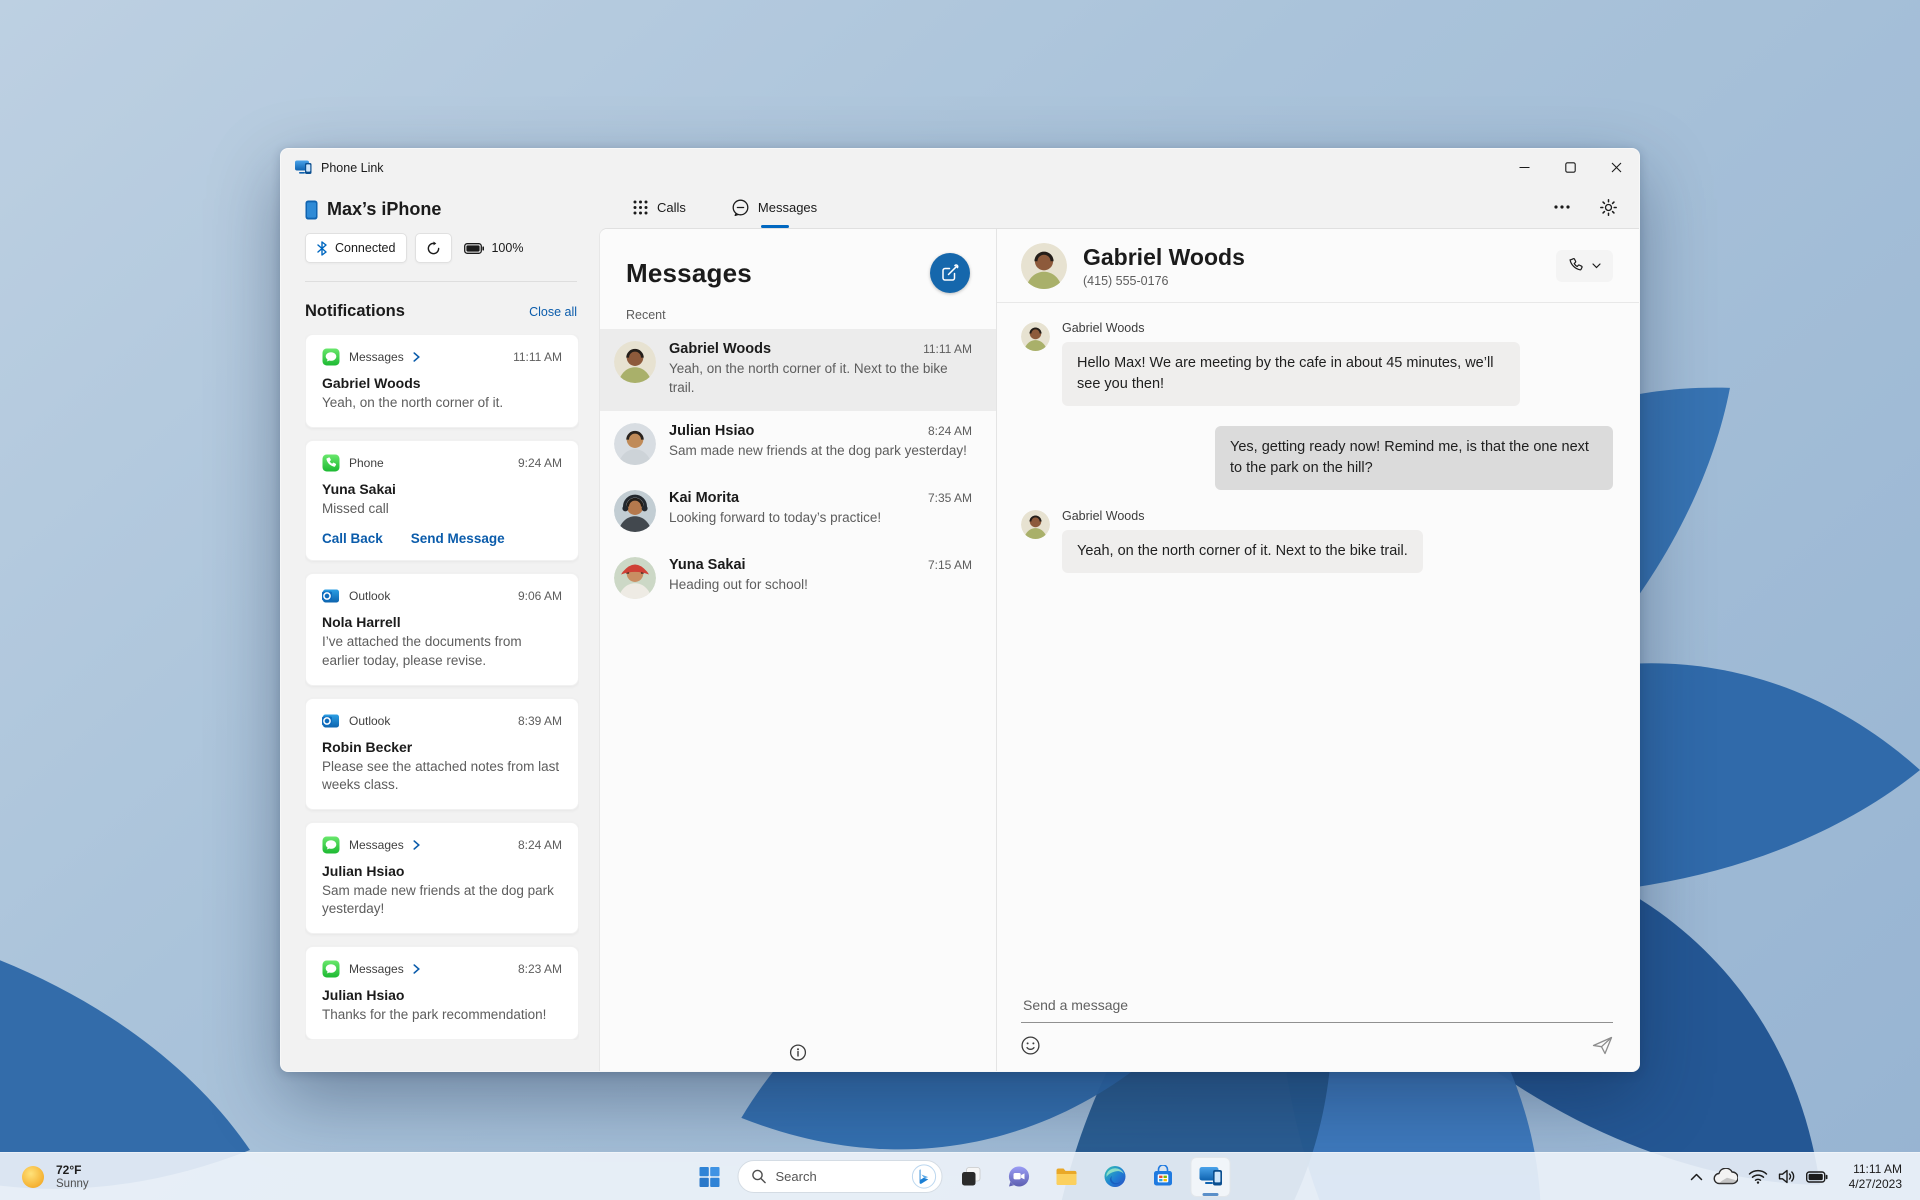 Image resolution: width=1920 pixels, height=1200 pixels. What do you see at coordinates (311, 209) in the screenshot?
I see `iphone-icon` at bounding box center [311, 209].